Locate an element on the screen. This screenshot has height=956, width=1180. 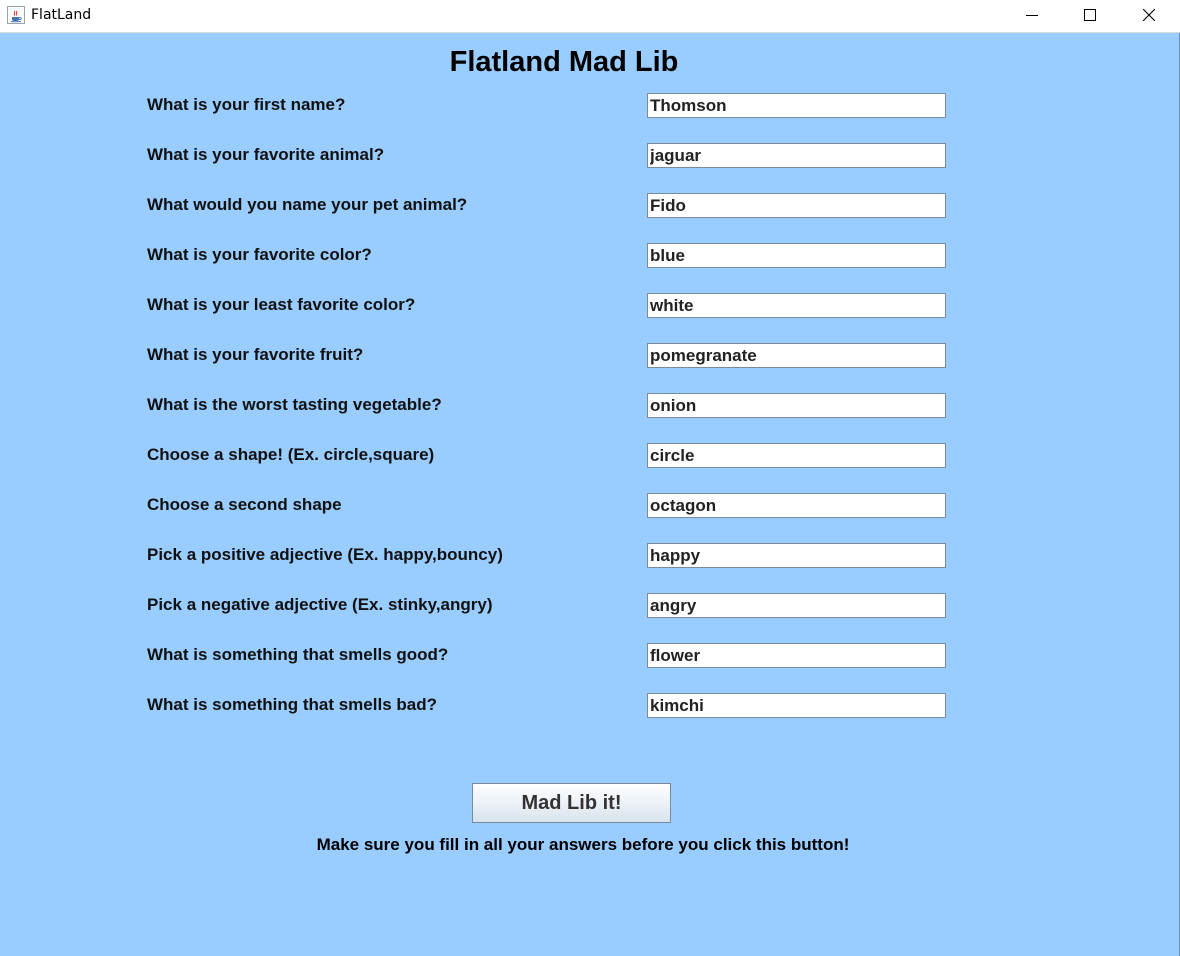
question-label-pet-name: What would you name your pet animal? is located at coordinates (307, 204).